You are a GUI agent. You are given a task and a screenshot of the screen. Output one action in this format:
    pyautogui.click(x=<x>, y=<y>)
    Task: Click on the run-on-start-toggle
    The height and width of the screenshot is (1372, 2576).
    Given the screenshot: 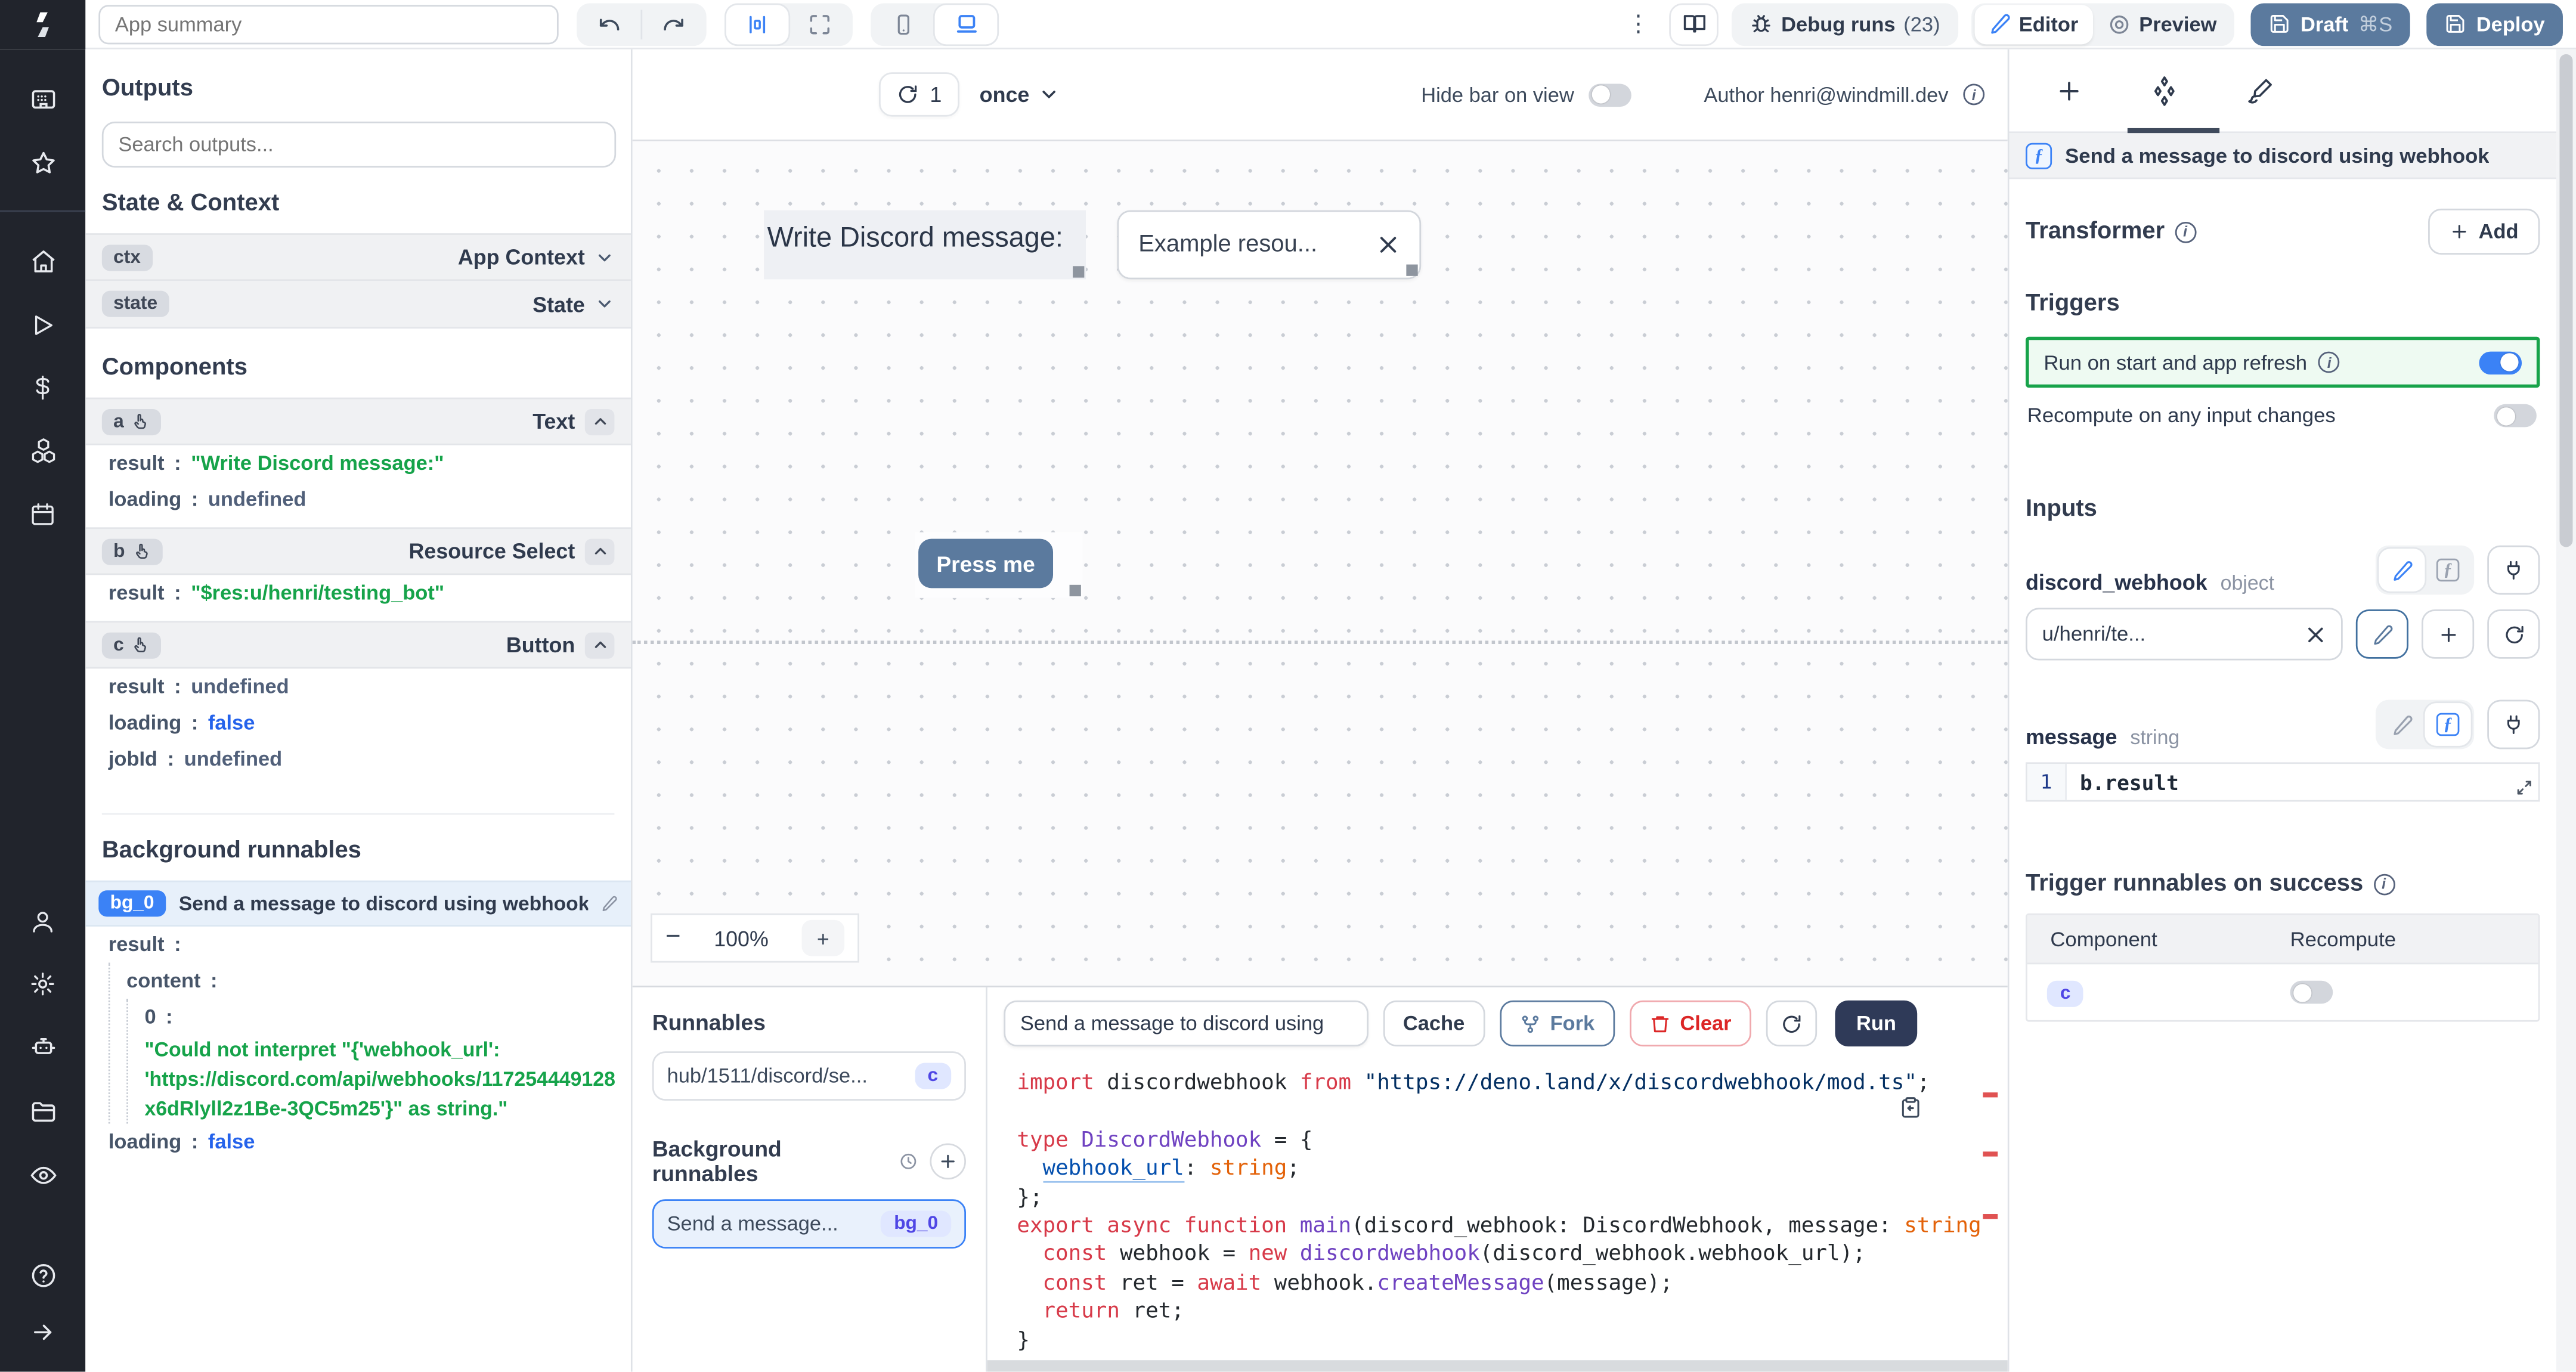 What is the action you would take?
    pyautogui.click(x=2500, y=362)
    